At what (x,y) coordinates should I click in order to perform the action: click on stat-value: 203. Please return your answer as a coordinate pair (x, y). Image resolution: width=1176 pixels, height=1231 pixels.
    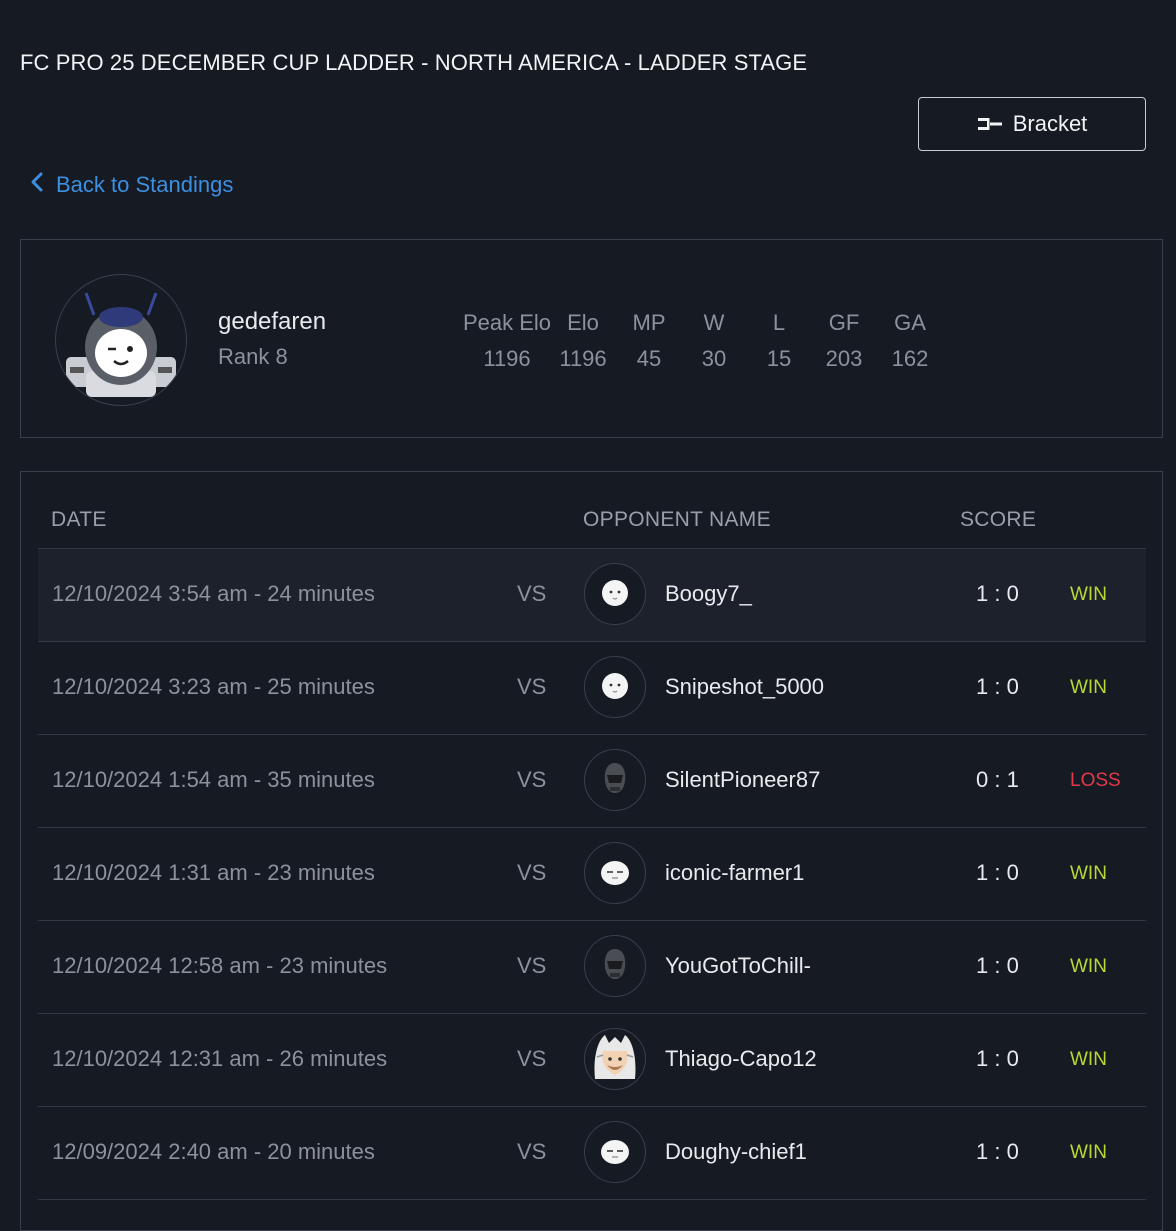
    Looking at the image, I should click on (844, 358).